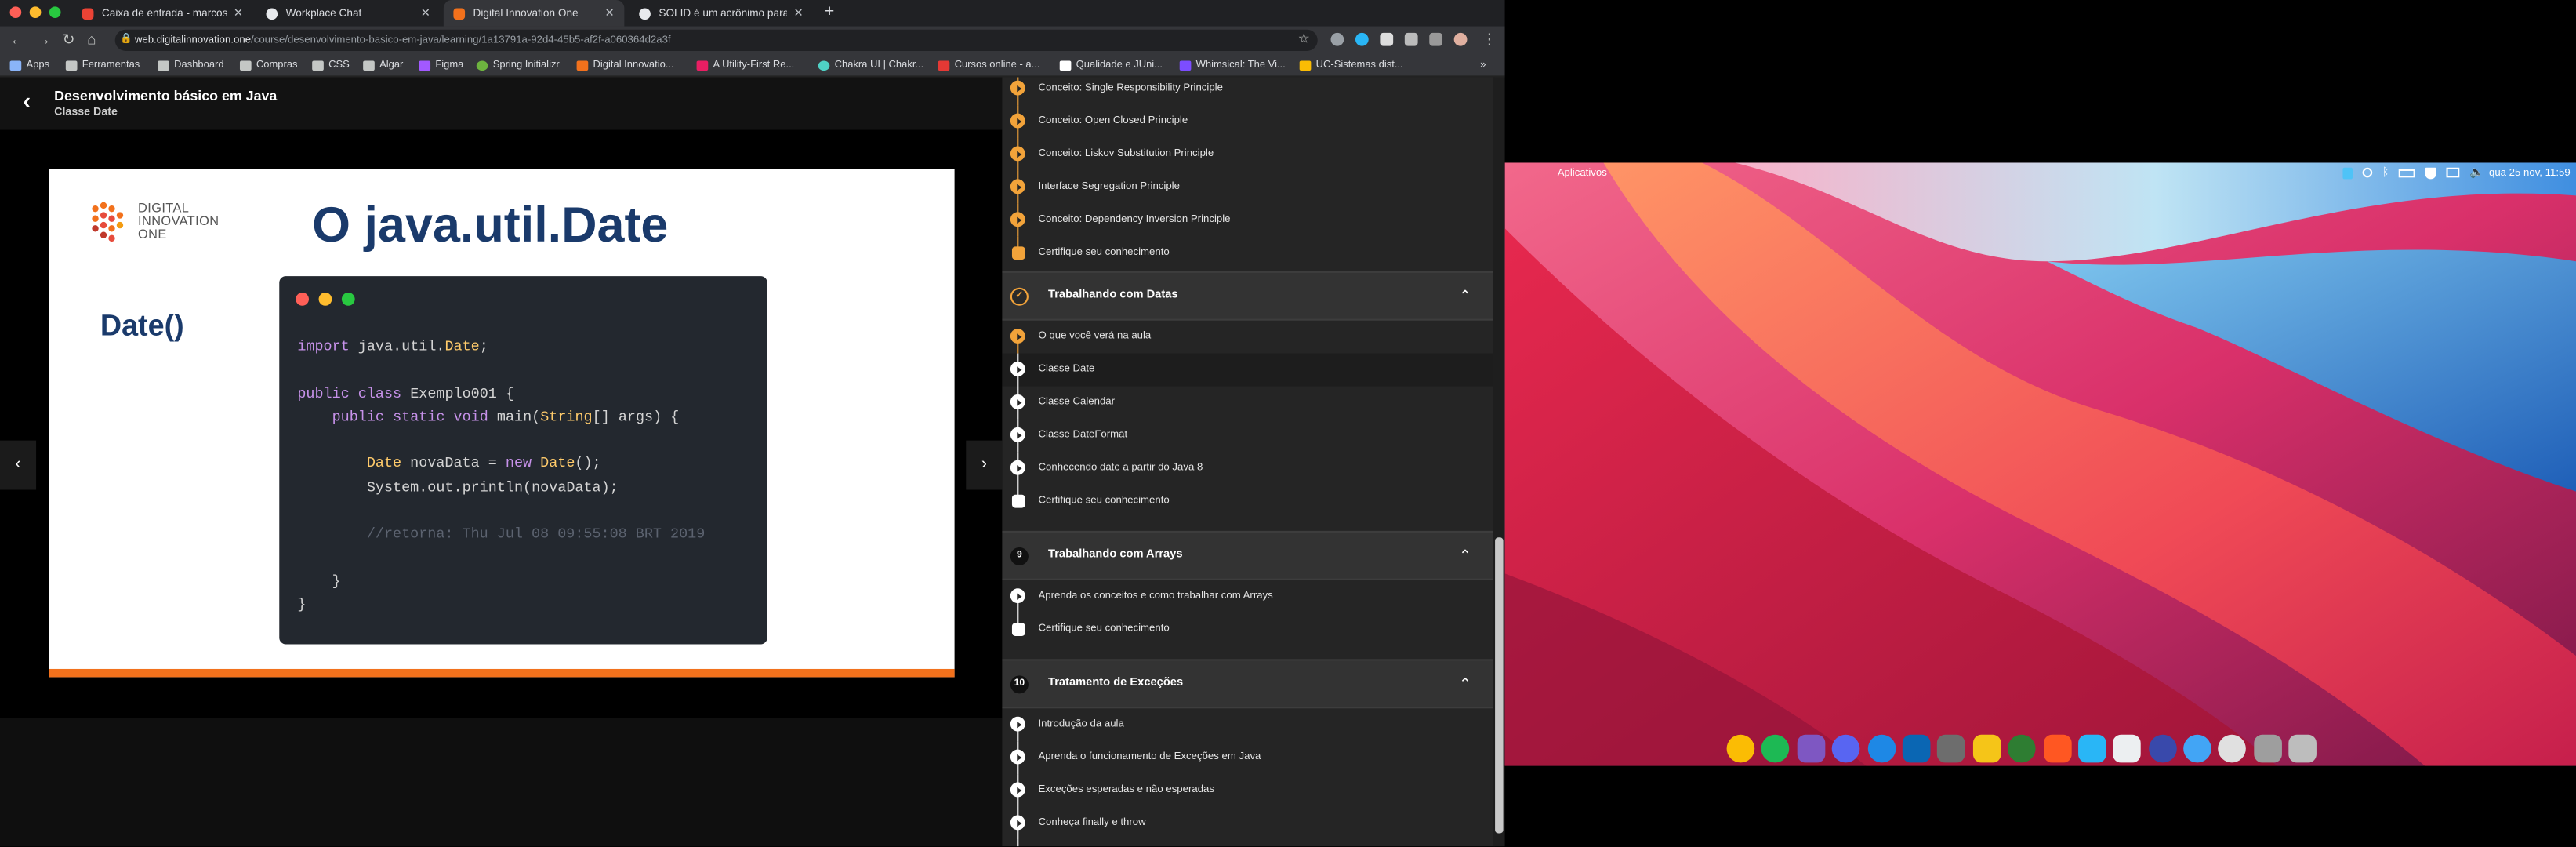 The width and height of the screenshot is (2576, 847). I want to click on bookmark-apps: Apps, so click(29, 65).